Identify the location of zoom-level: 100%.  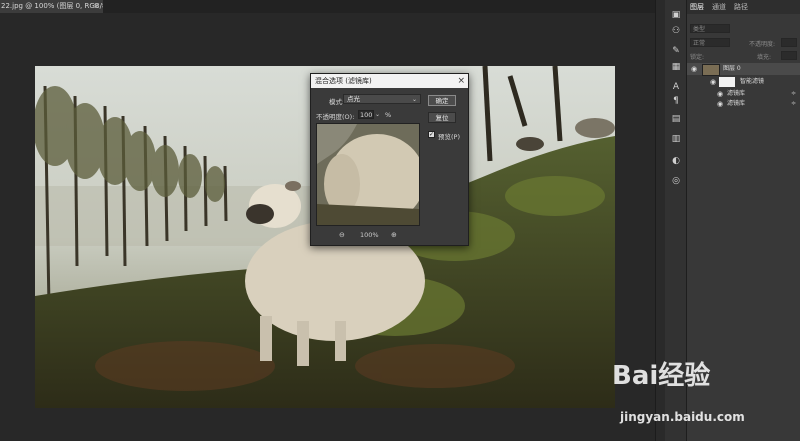
(369, 235).